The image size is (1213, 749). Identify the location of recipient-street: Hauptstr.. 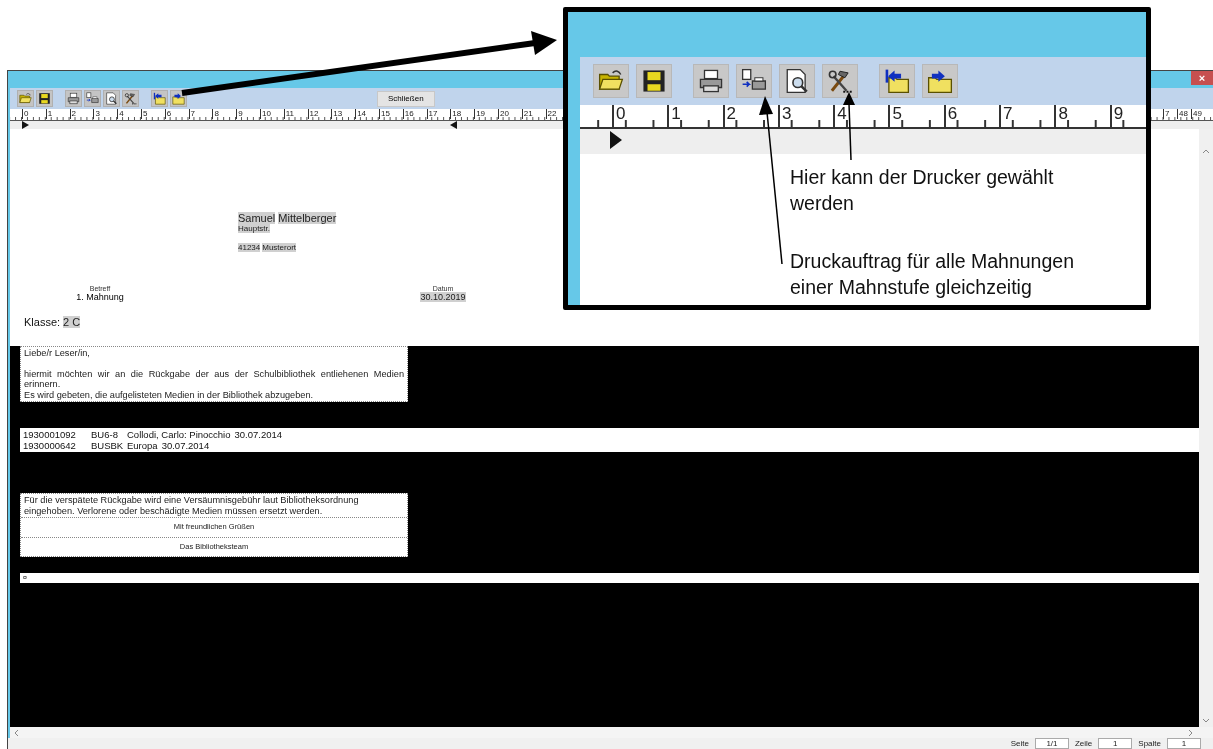
(254, 228).